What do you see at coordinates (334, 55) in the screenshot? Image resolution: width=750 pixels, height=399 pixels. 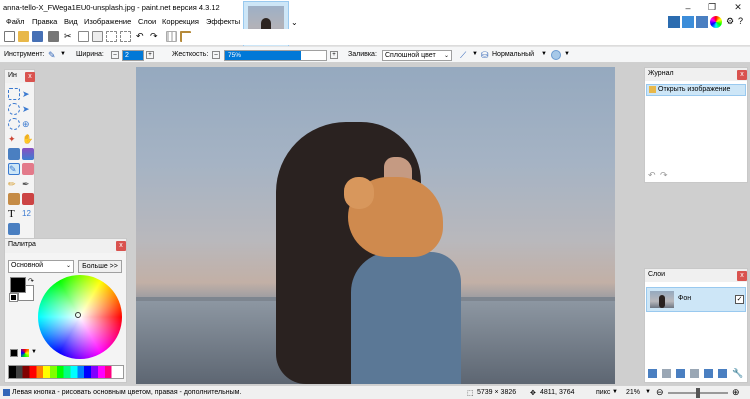 I see `hardness-increase-button: +` at bounding box center [334, 55].